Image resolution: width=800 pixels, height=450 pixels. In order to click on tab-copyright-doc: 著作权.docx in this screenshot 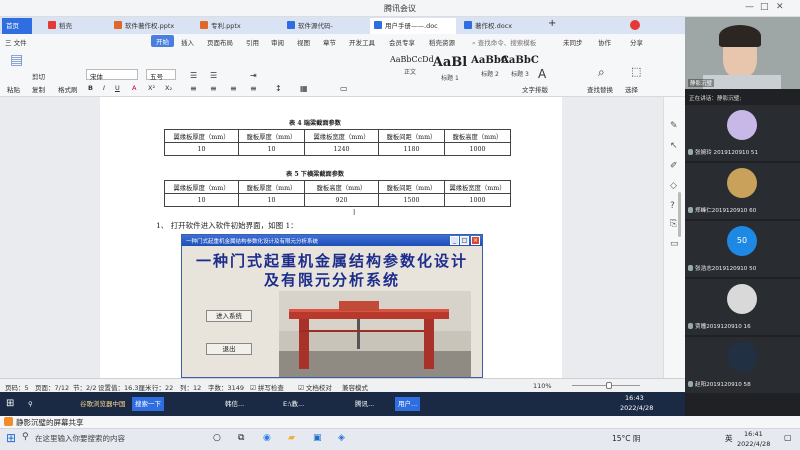, I will do `click(502, 26)`.